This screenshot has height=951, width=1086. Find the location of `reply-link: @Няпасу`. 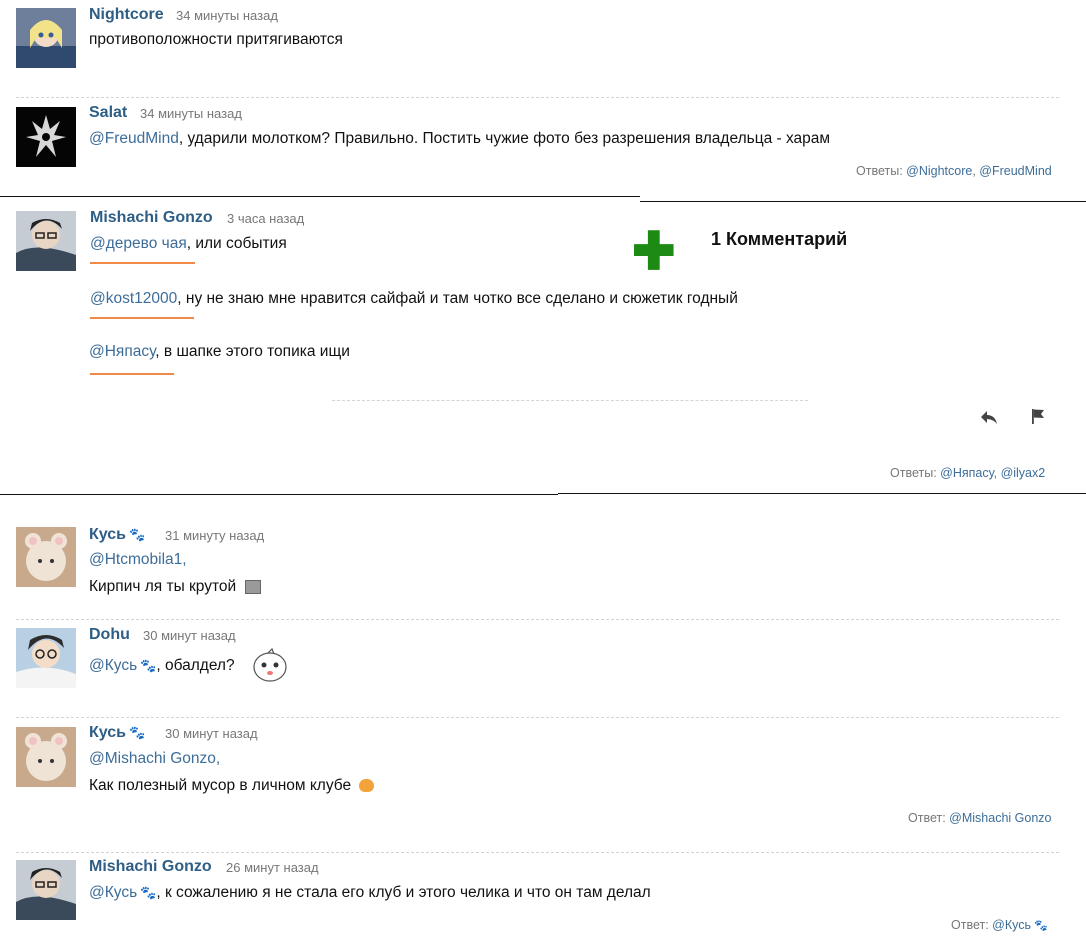

reply-link: @Няпасу is located at coordinates (966, 473).